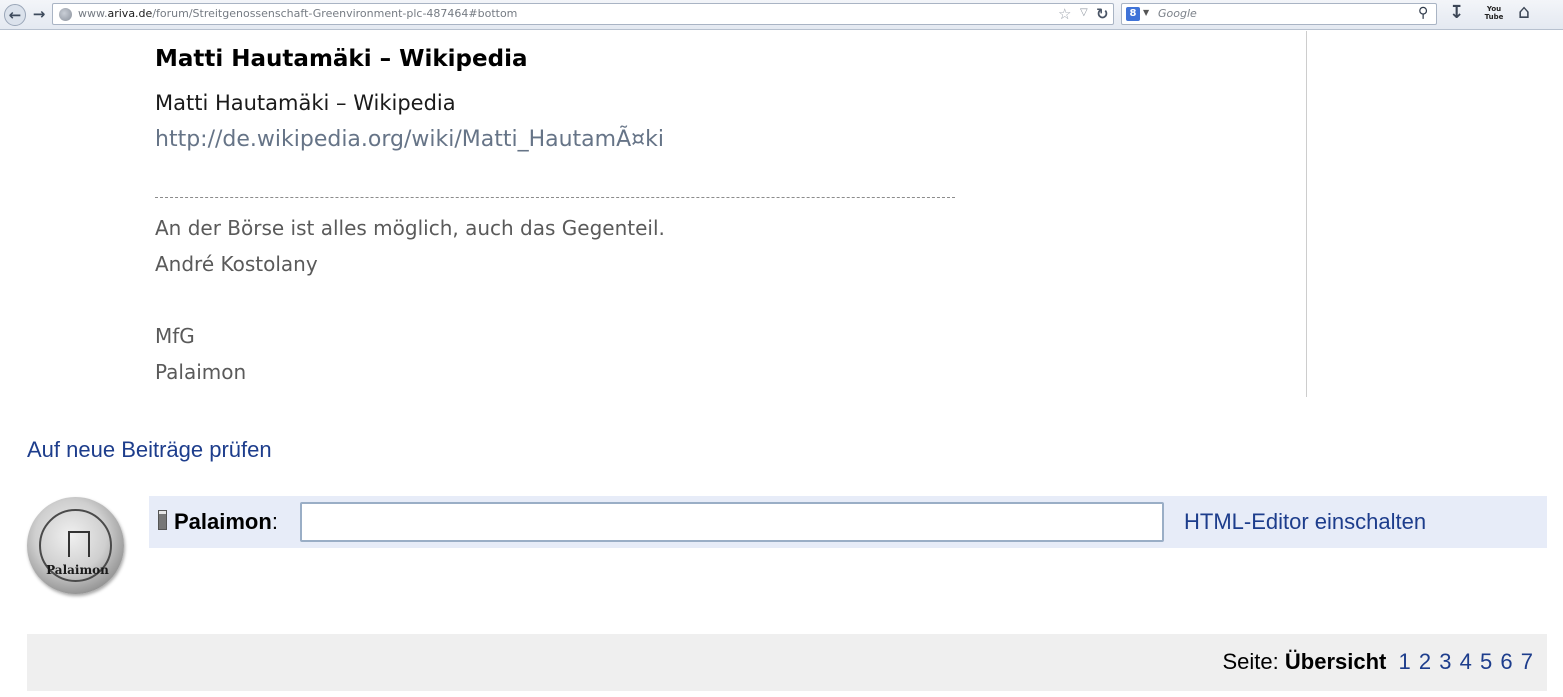 The height and width of the screenshot is (697, 1563). I want to click on online-status-icon, so click(162, 520).